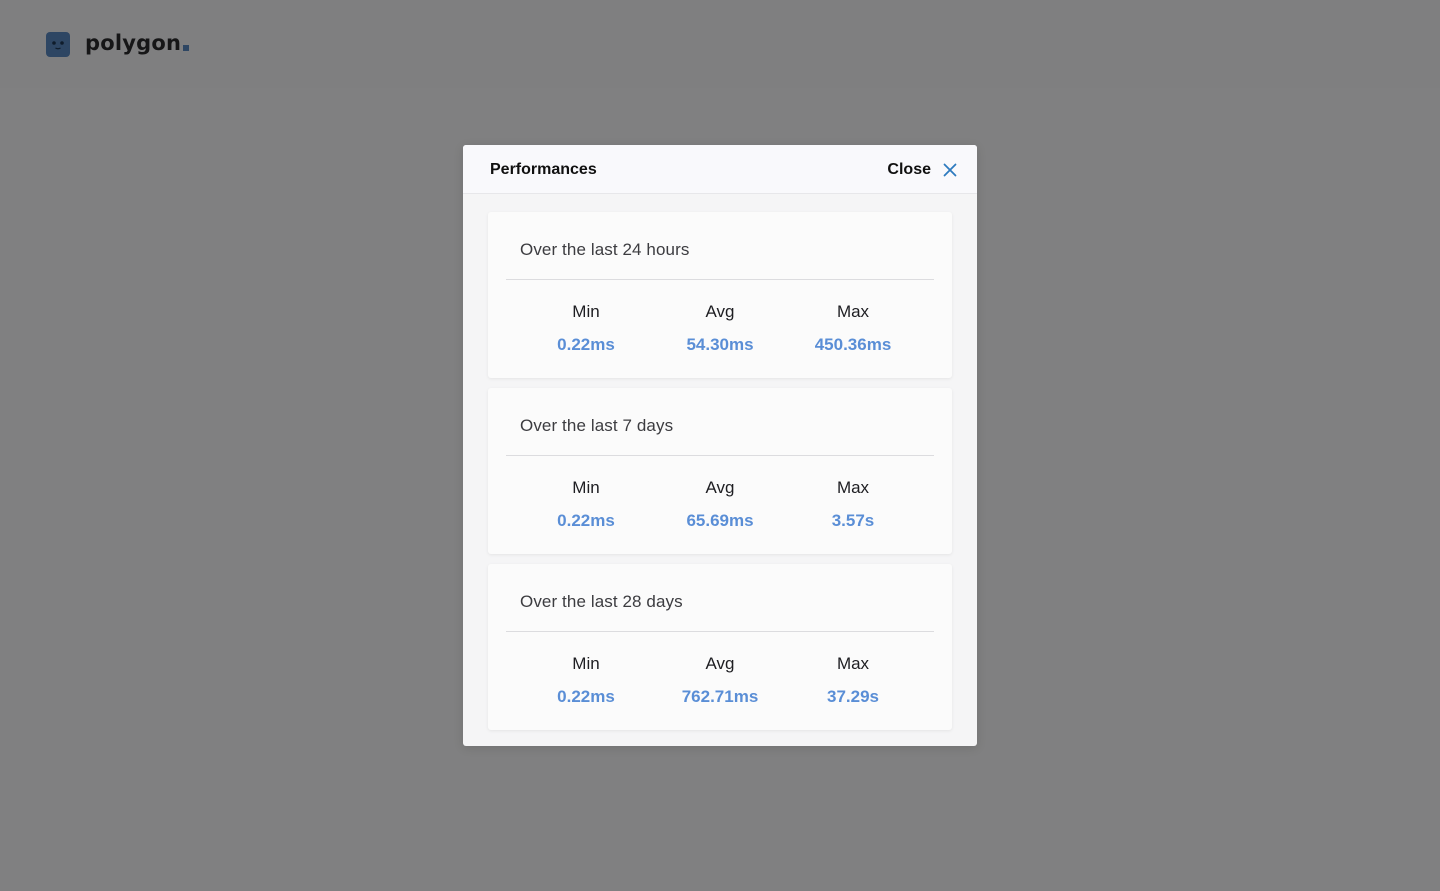  What do you see at coordinates (853, 696) in the screenshot?
I see `stat-value: 37.29s` at bounding box center [853, 696].